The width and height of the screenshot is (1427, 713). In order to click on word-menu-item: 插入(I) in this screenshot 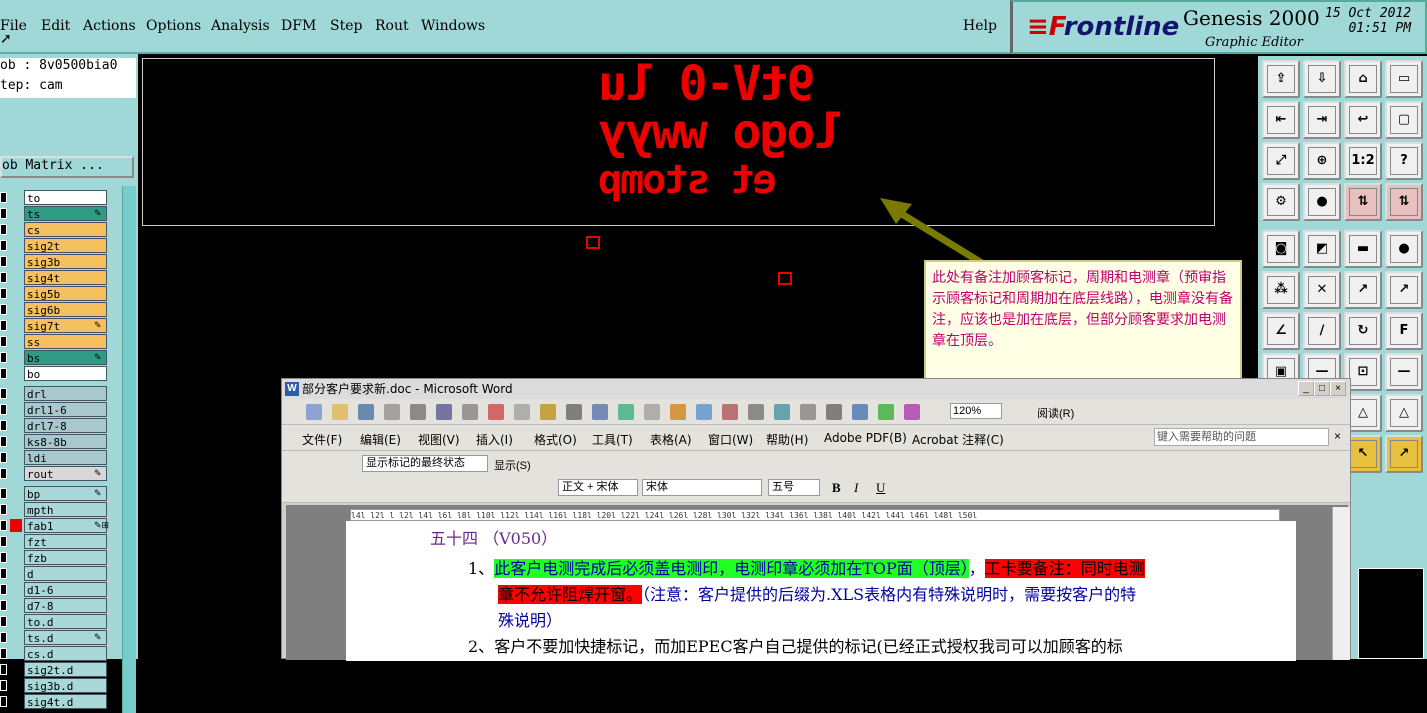, I will do `click(494, 439)`.